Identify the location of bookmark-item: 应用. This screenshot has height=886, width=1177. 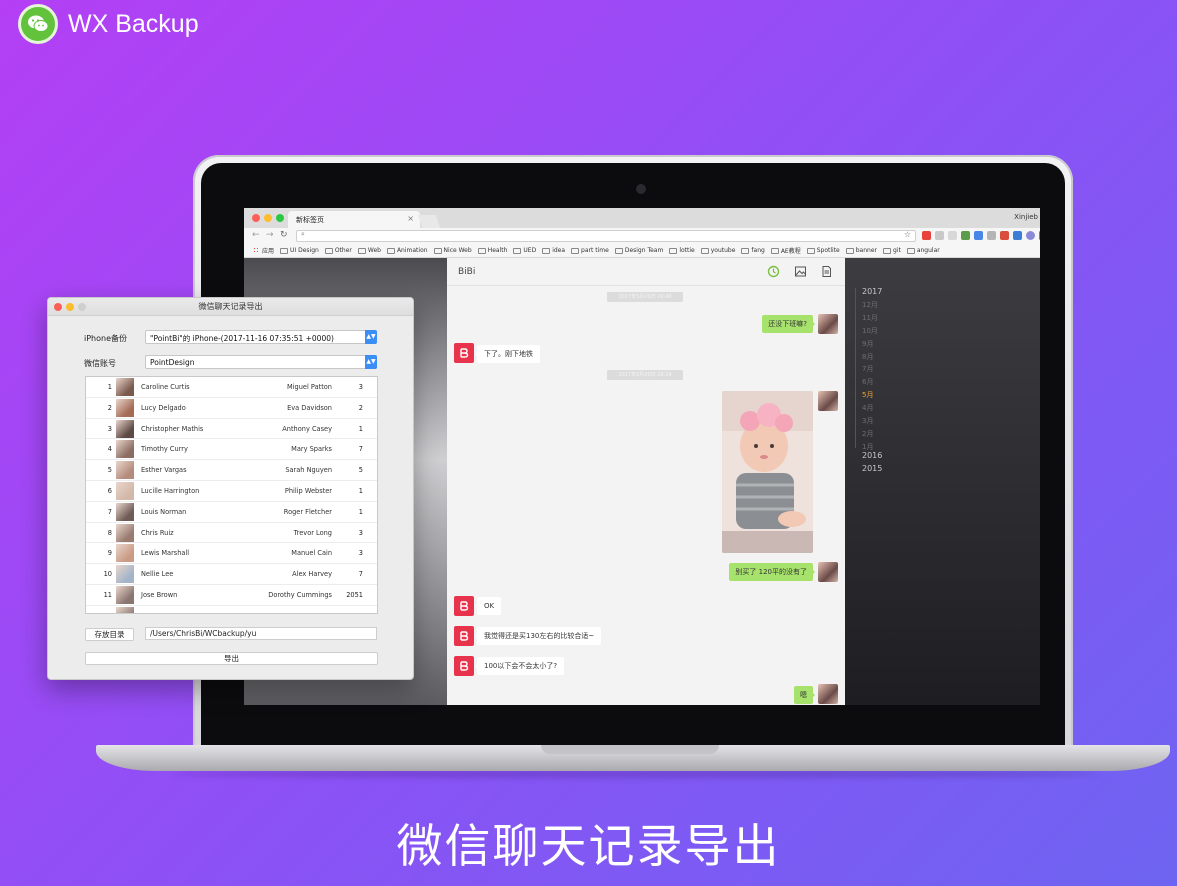
(263, 250).